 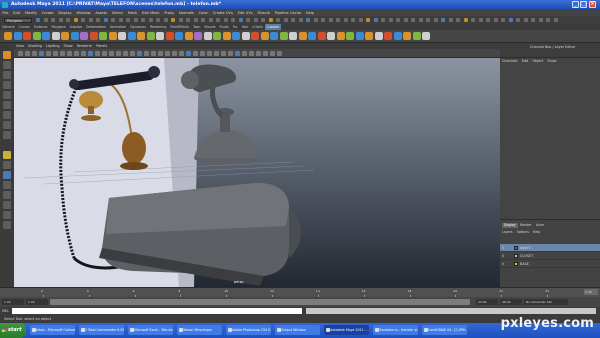 I want to click on current-frame-field: 1.00, so click(x=591, y=292).